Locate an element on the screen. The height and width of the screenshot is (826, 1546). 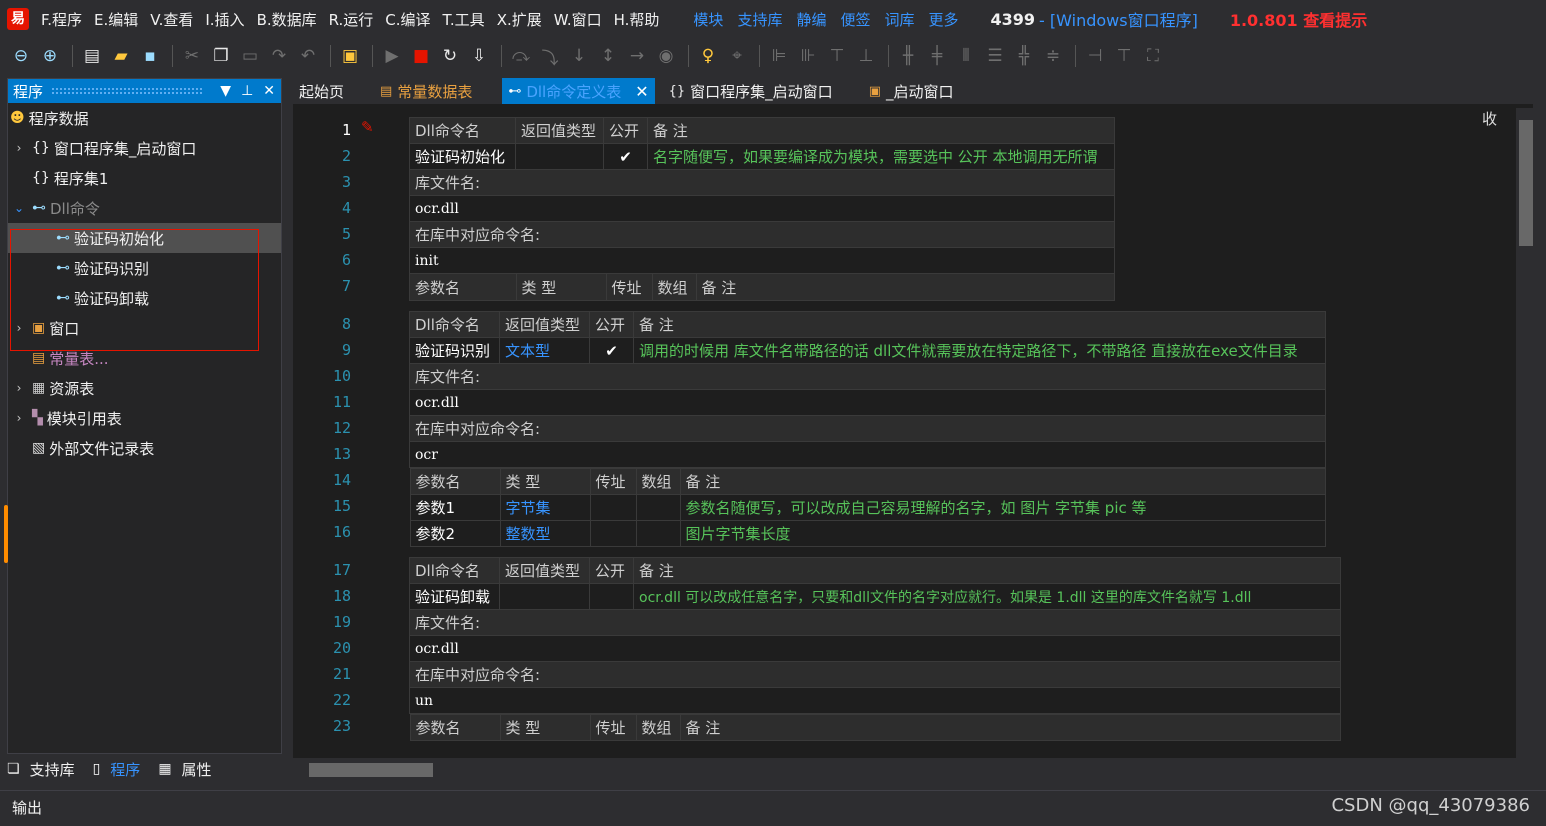
menu-run: R.运行 is located at coordinates (351, 19).